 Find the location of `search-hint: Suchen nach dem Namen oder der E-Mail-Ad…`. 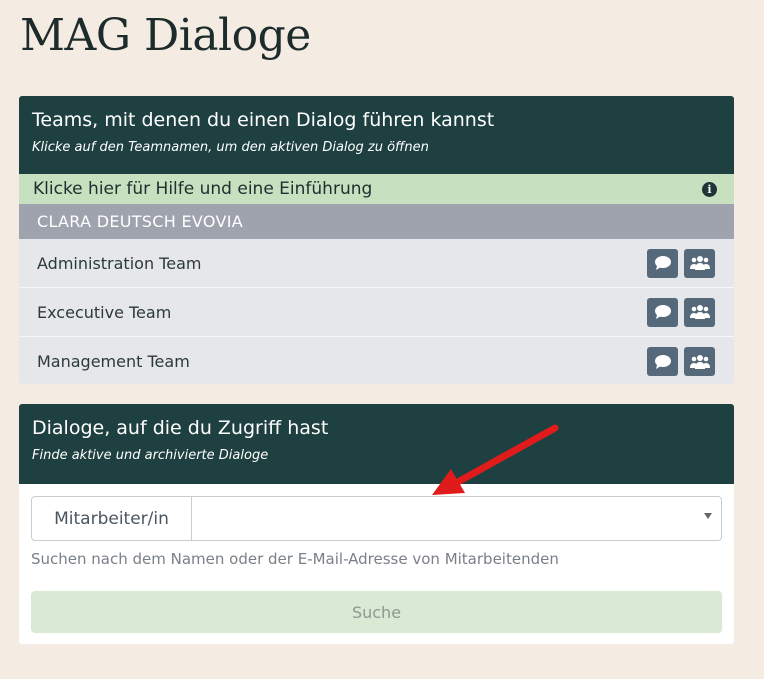

search-hint: Suchen nach dem Namen oder der E-Mail-Ad… is located at coordinates (295, 559).